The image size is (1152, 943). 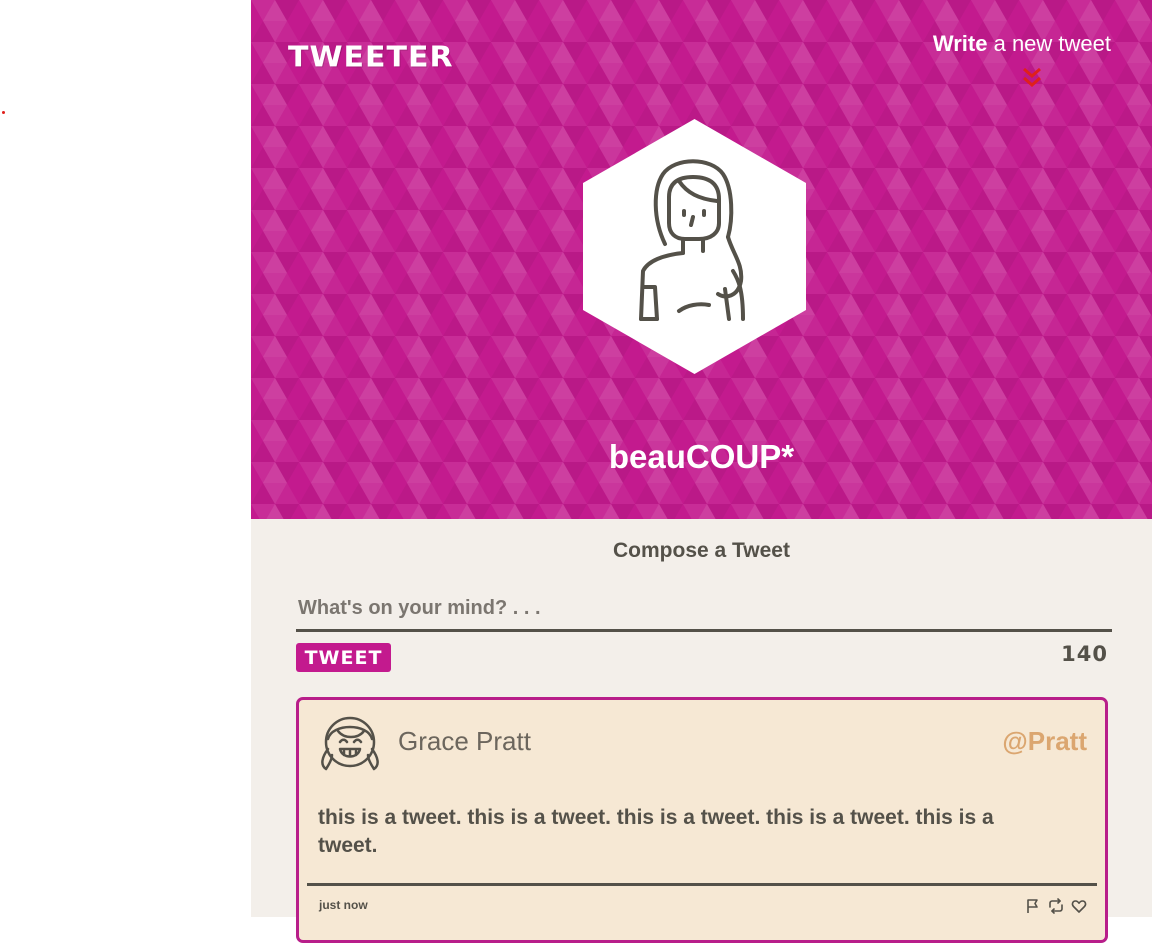 I want to click on profile-name: beauCOUP*, so click(x=701, y=456).